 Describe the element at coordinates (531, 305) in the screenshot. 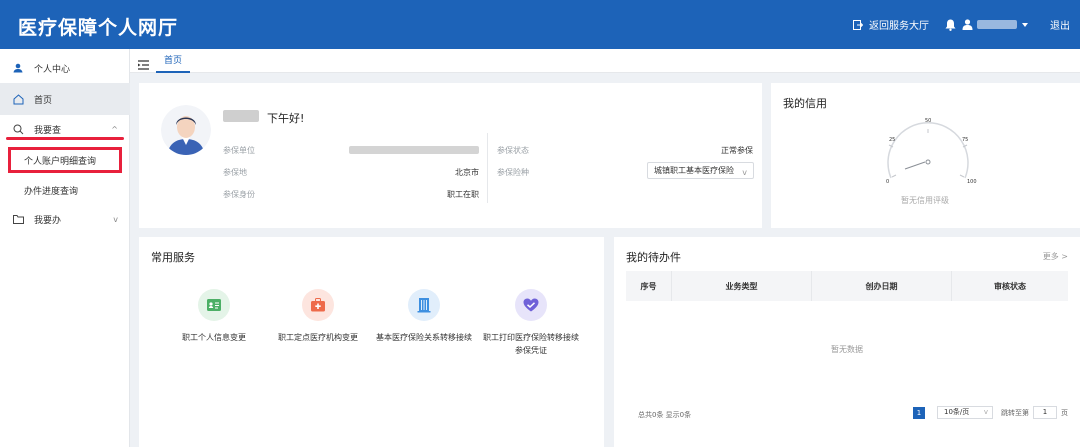

I see `heart-icon` at that location.